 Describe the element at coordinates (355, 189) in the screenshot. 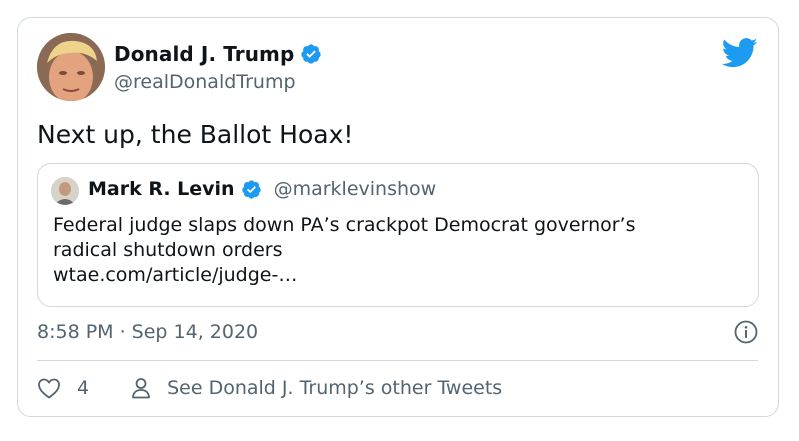

I see `quoted-author-handle: @marklevinshow` at that location.